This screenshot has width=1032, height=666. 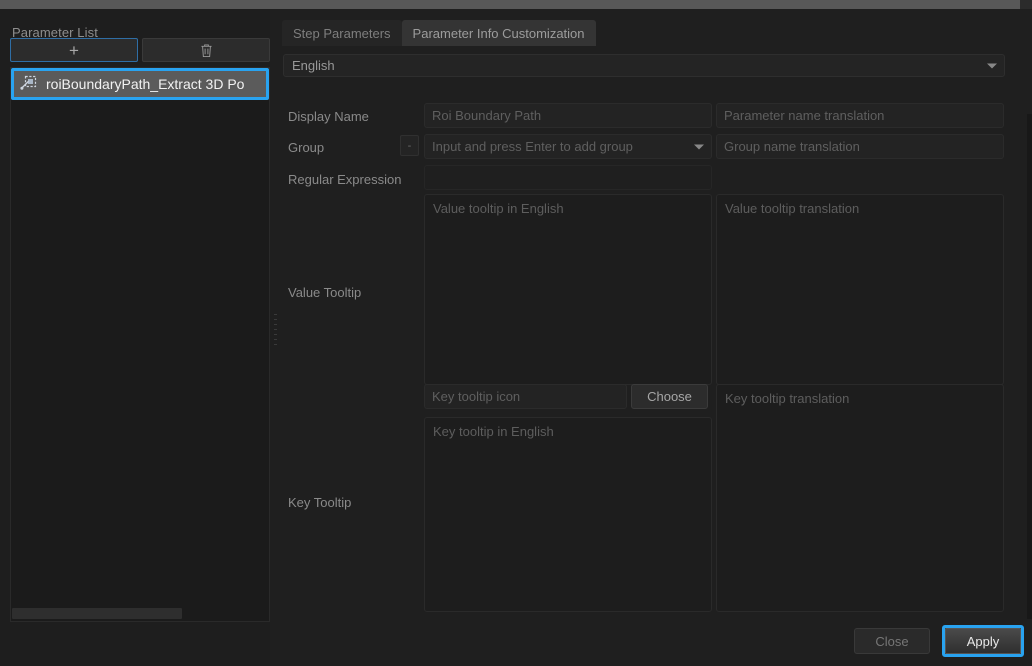 I want to click on key-tooltip-label: Key Tooltip, so click(x=320, y=502).